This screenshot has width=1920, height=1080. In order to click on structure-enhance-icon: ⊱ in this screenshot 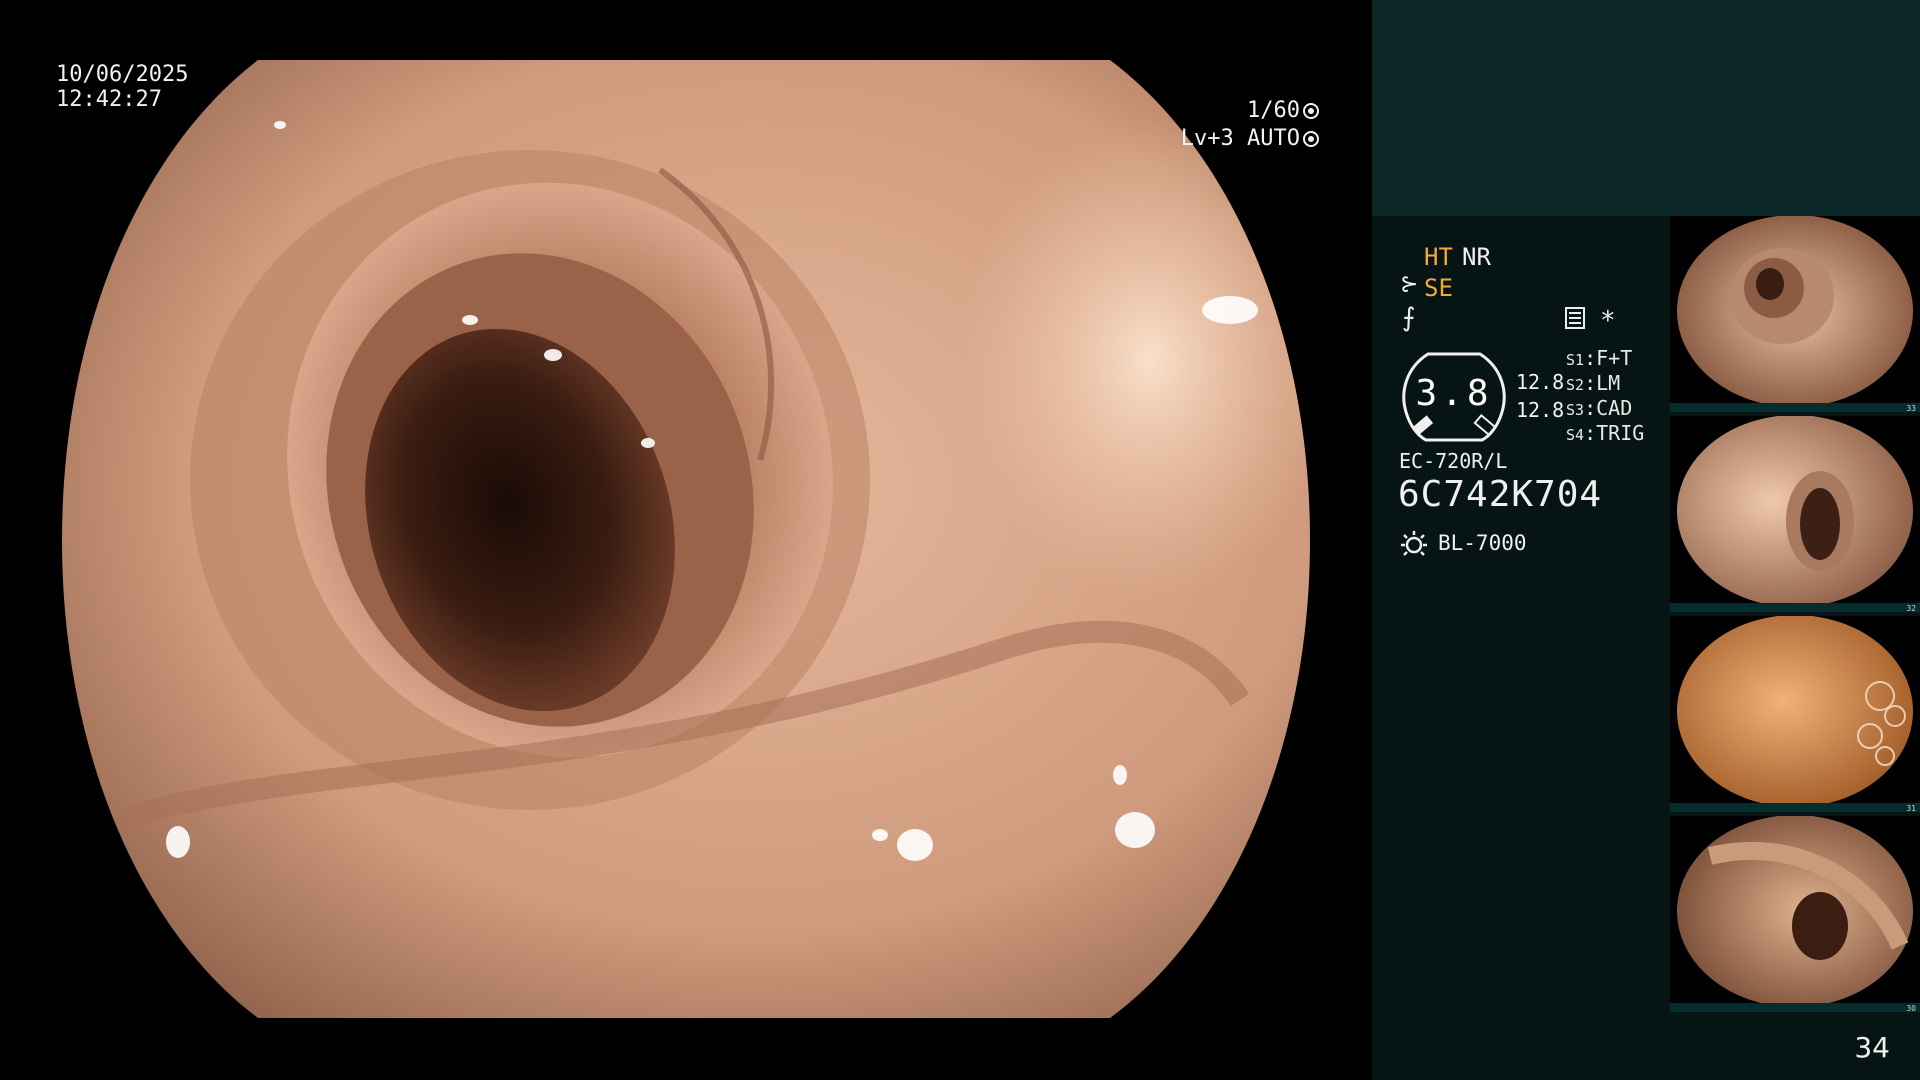, I will do `click(1409, 284)`.